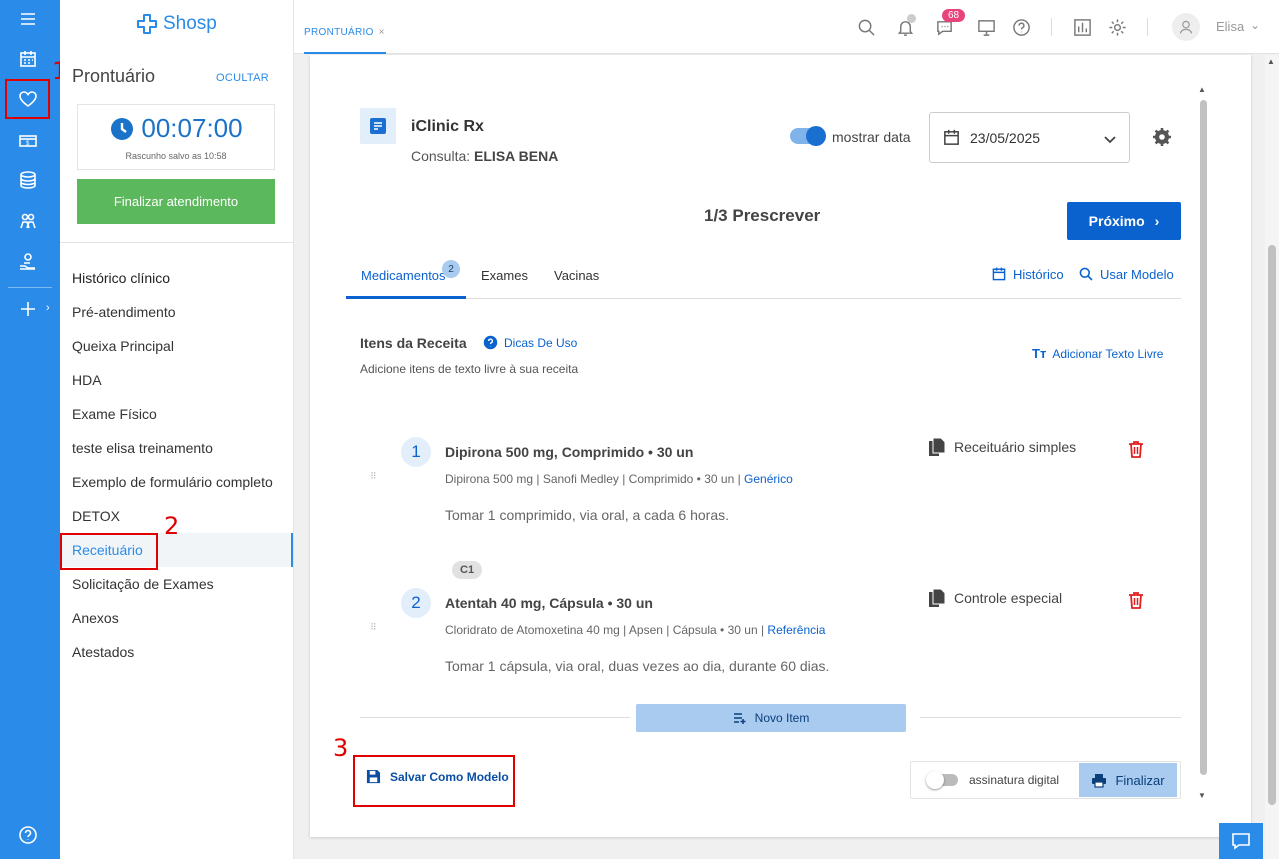  I want to click on scroll-up-icon: ▲, so click(1202, 89).